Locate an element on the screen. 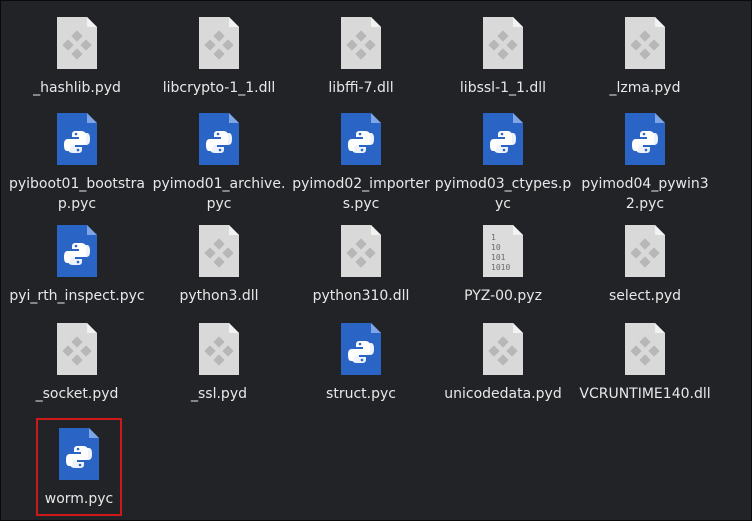 This screenshot has height=521, width=752. file-item: libssl-1_1.dll is located at coordinates (503, 56).